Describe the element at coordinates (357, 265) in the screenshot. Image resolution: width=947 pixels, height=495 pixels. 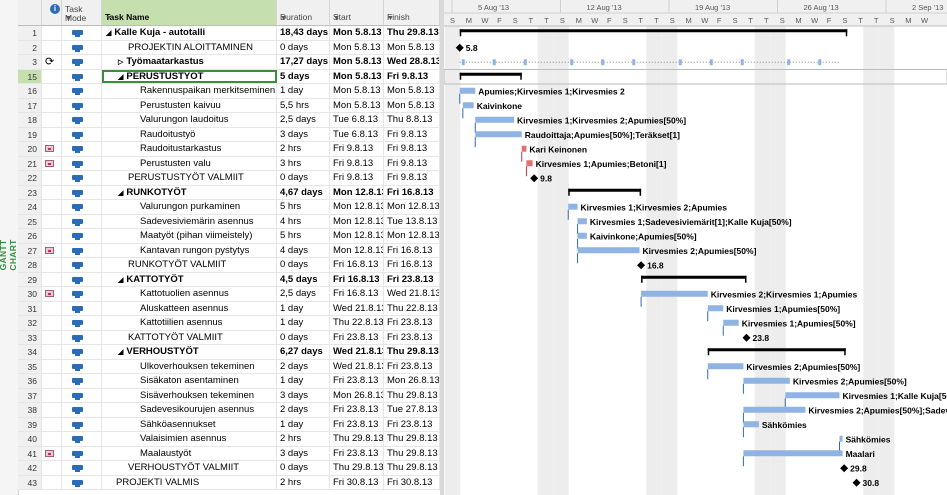
I see `start-cell: Fri 16.8.13` at that location.